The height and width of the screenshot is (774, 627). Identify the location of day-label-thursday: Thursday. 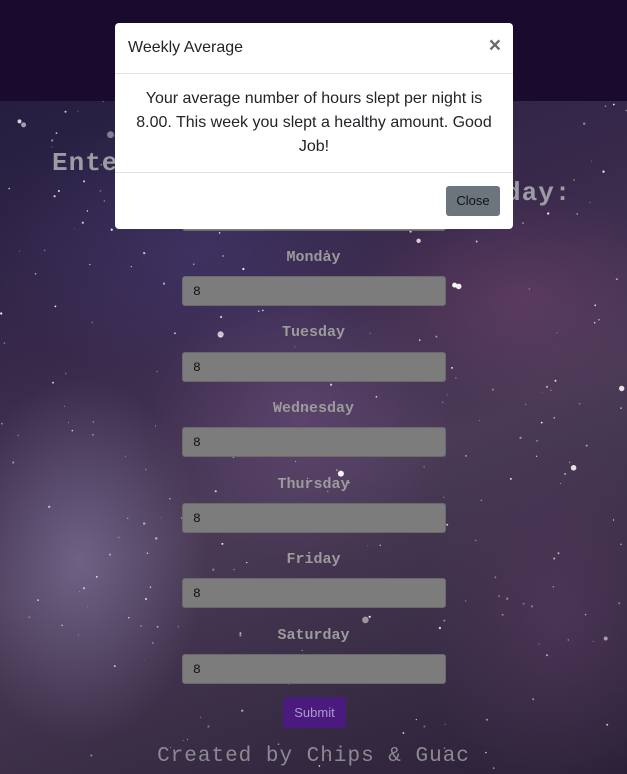
(313, 484).